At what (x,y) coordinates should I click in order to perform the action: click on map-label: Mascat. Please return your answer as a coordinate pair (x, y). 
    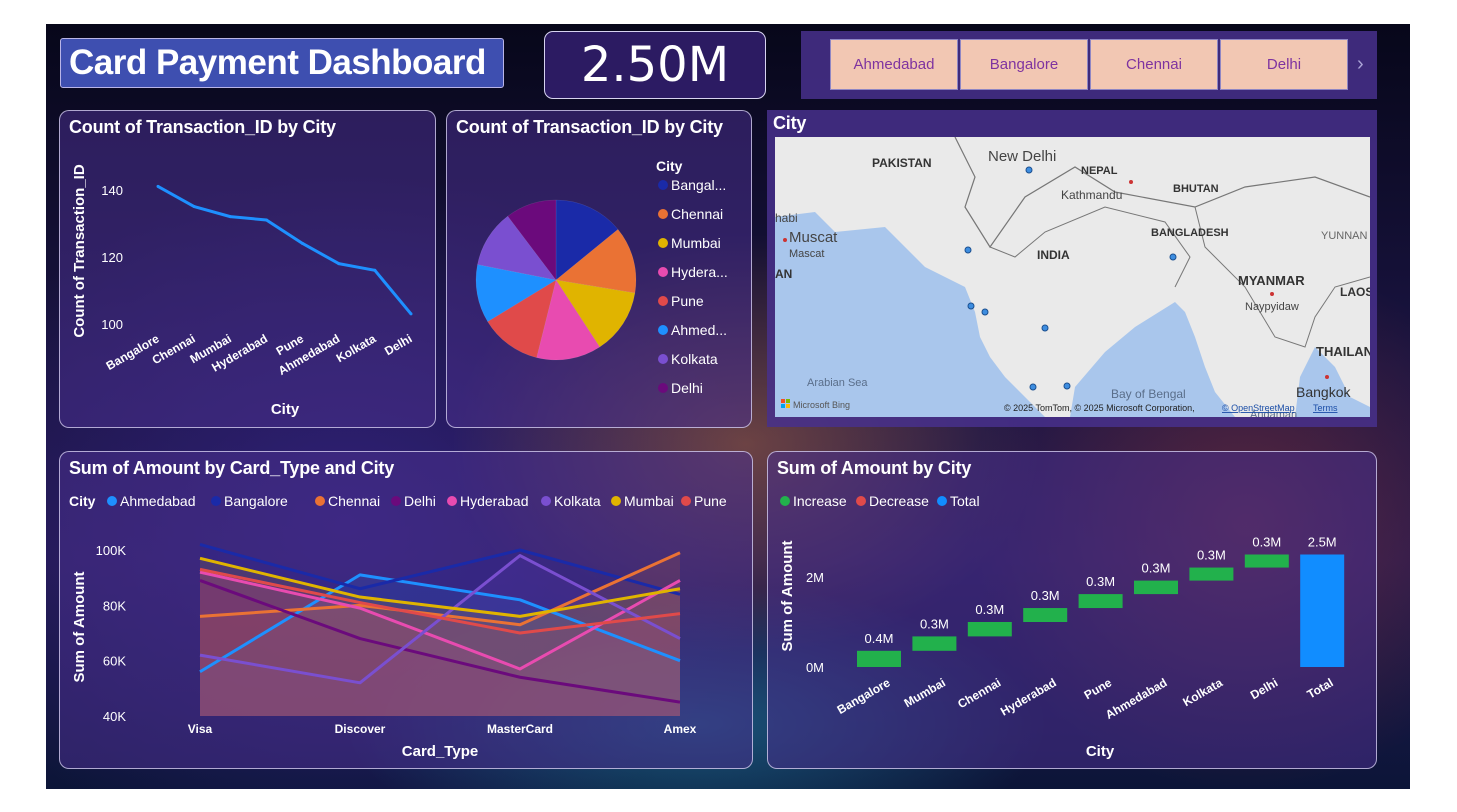
    Looking at the image, I should click on (806, 254).